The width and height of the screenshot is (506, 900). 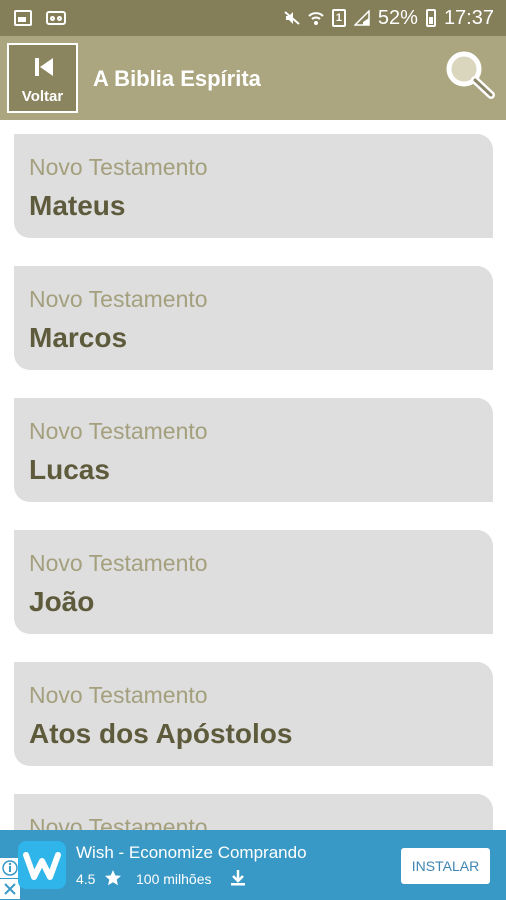 What do you see at coordinates (10, 868) in the screenshot?
I see `ad-info-icon` at bounding box center [10, 868].